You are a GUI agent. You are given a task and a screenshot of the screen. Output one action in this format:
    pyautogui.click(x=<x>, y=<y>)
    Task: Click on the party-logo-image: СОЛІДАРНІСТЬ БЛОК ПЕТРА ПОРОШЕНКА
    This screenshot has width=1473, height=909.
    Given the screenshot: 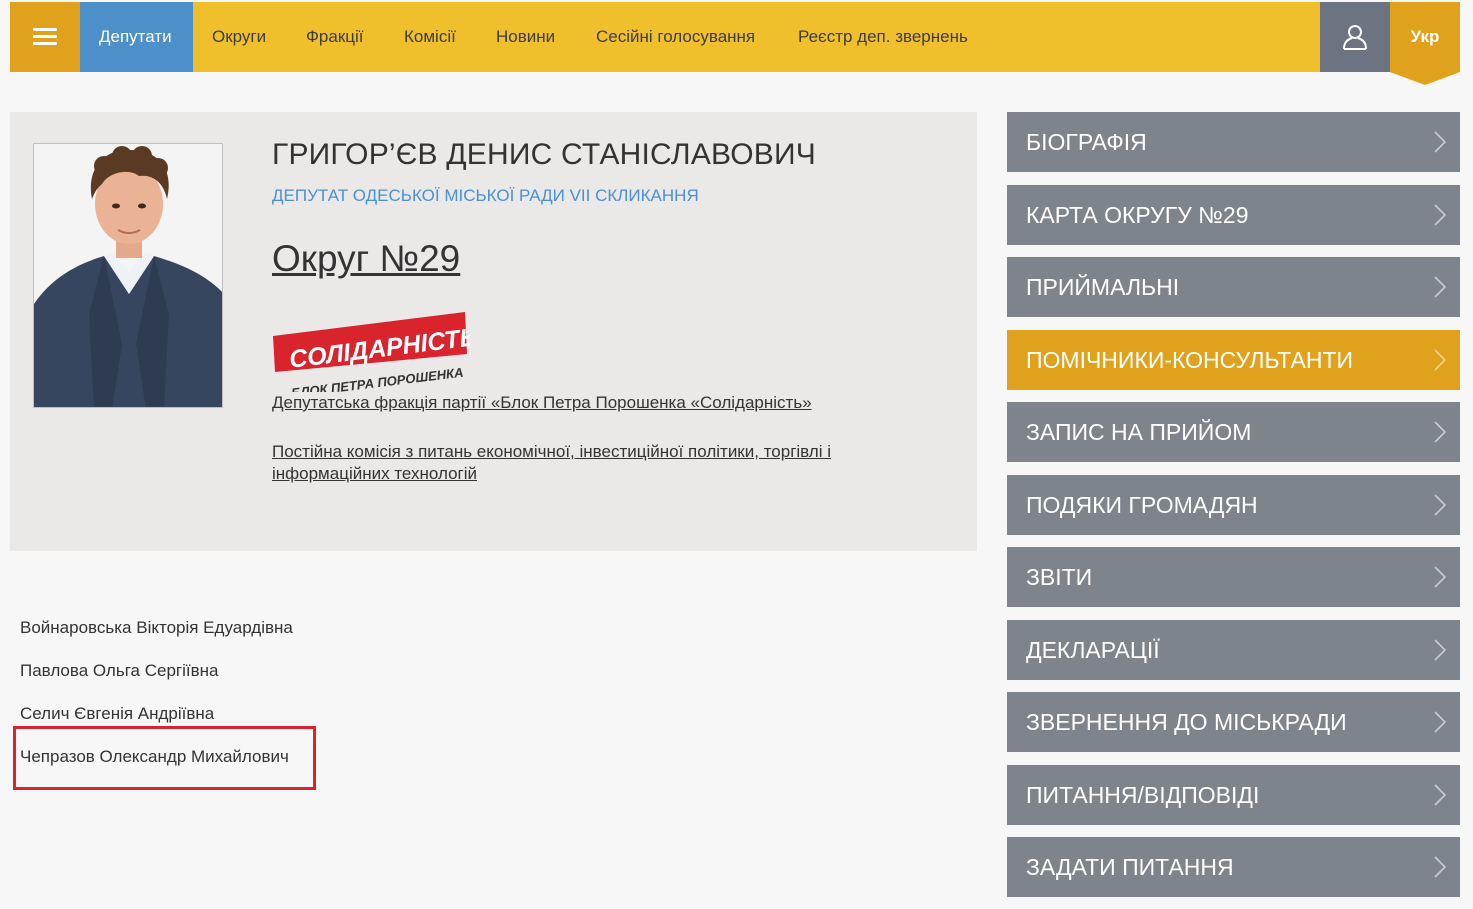 What is the action you would take?
    pyautogui.click(x=376, y=356)
    